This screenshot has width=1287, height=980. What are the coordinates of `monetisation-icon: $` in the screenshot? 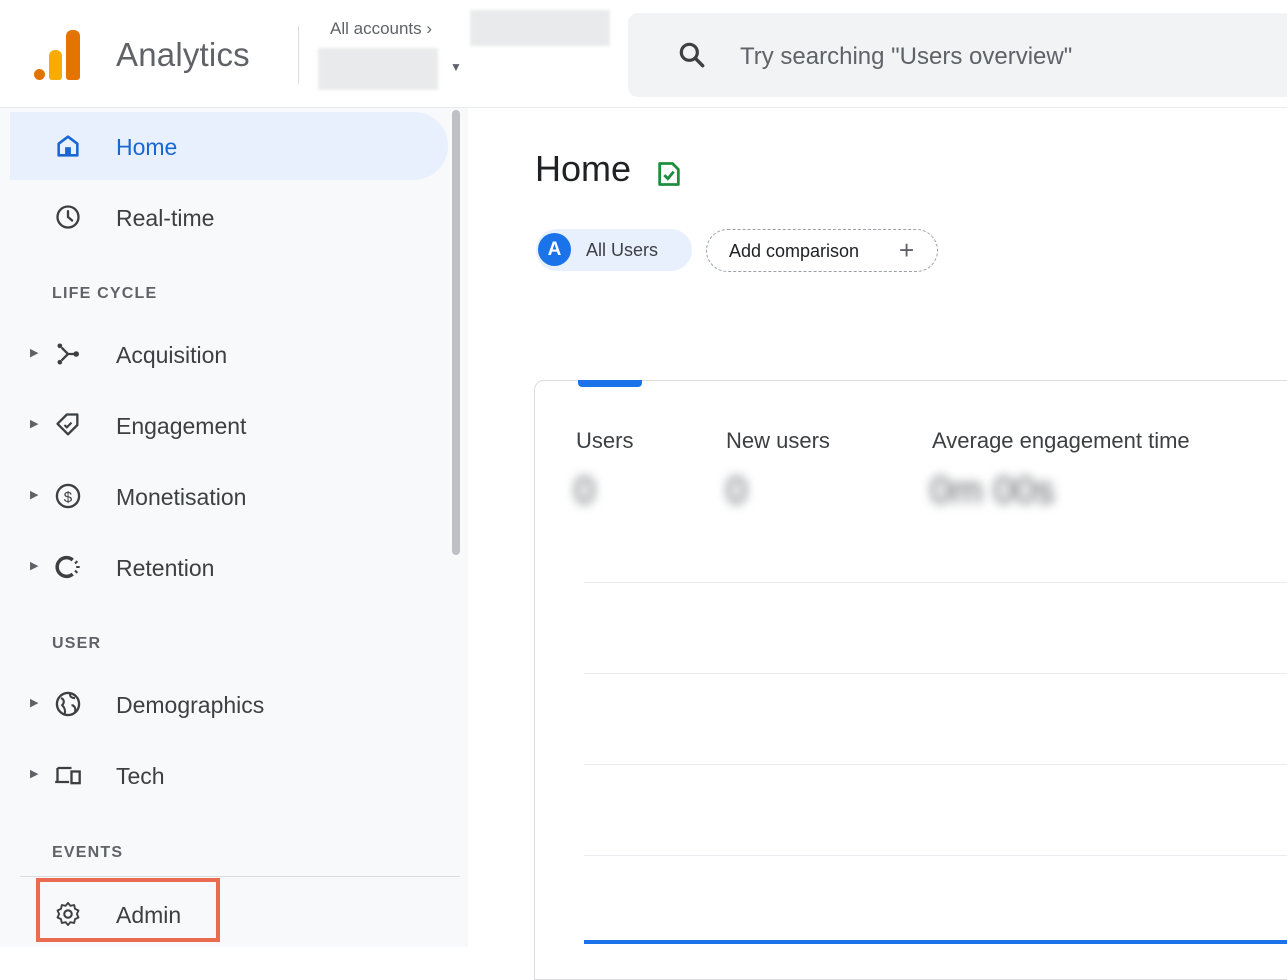 It's located at (68, 496).